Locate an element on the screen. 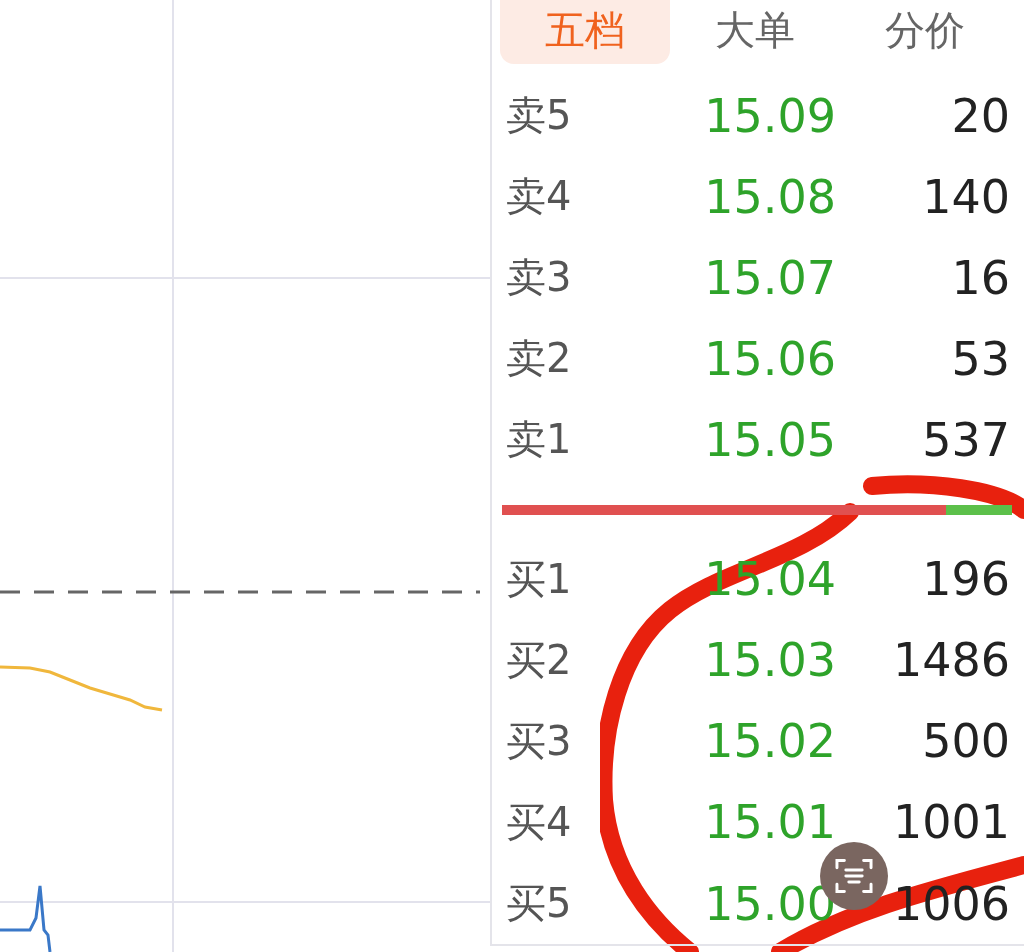 This screenshot has height=952, width=1024. order-volume: 20 is located at coordinates (980, 115).